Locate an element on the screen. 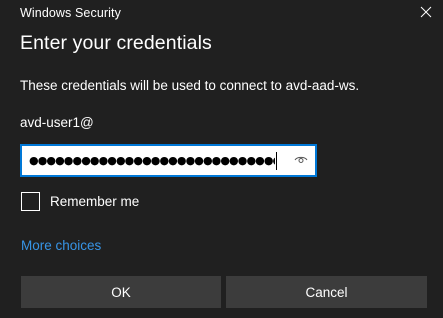 The width and height of the screenshot is (443, 318). text-caret is located at coordinates (276, 161).